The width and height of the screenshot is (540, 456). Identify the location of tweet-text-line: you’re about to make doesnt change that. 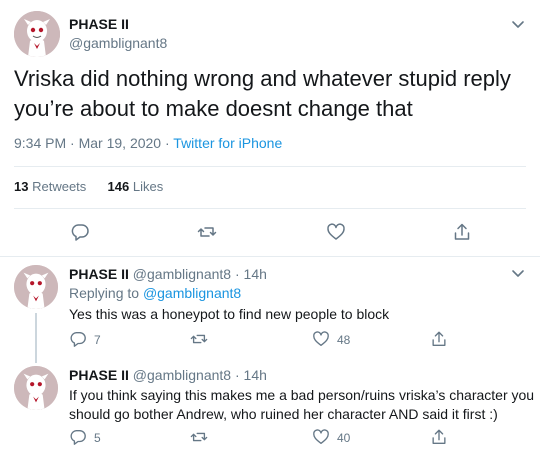
(213, 108).